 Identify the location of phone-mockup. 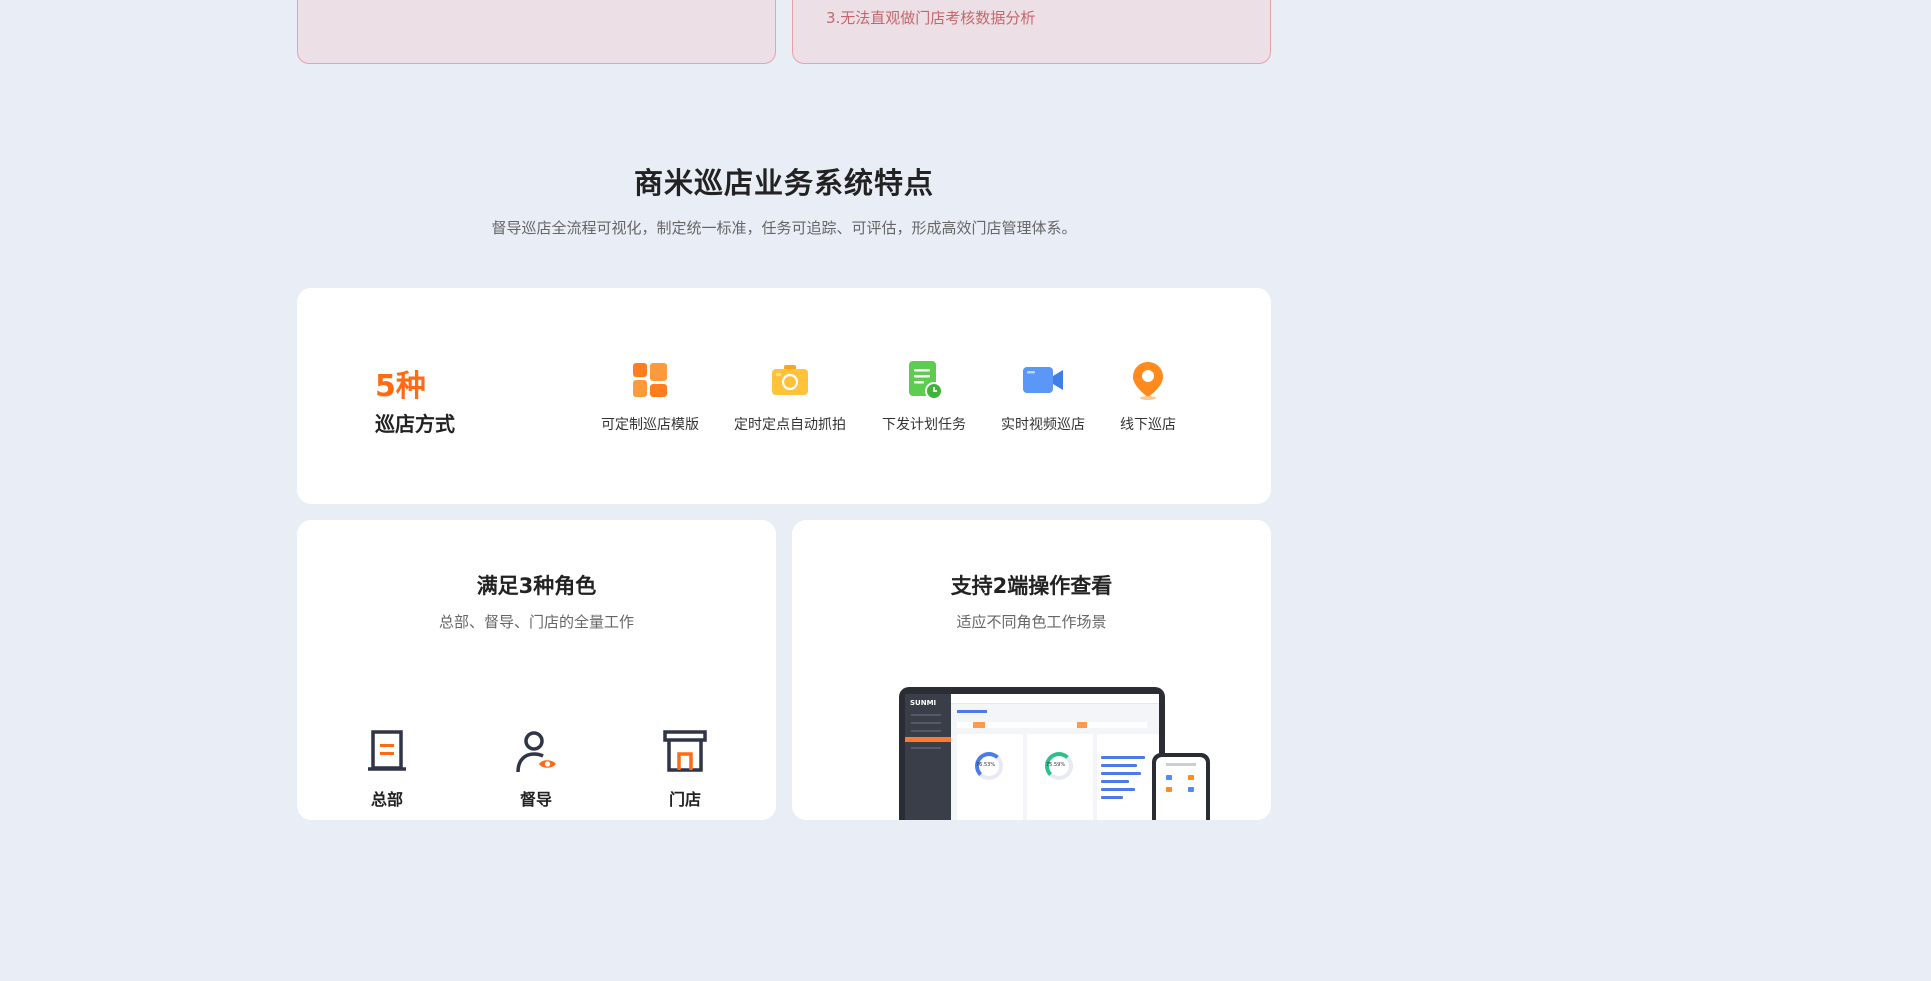
(1181, 786).